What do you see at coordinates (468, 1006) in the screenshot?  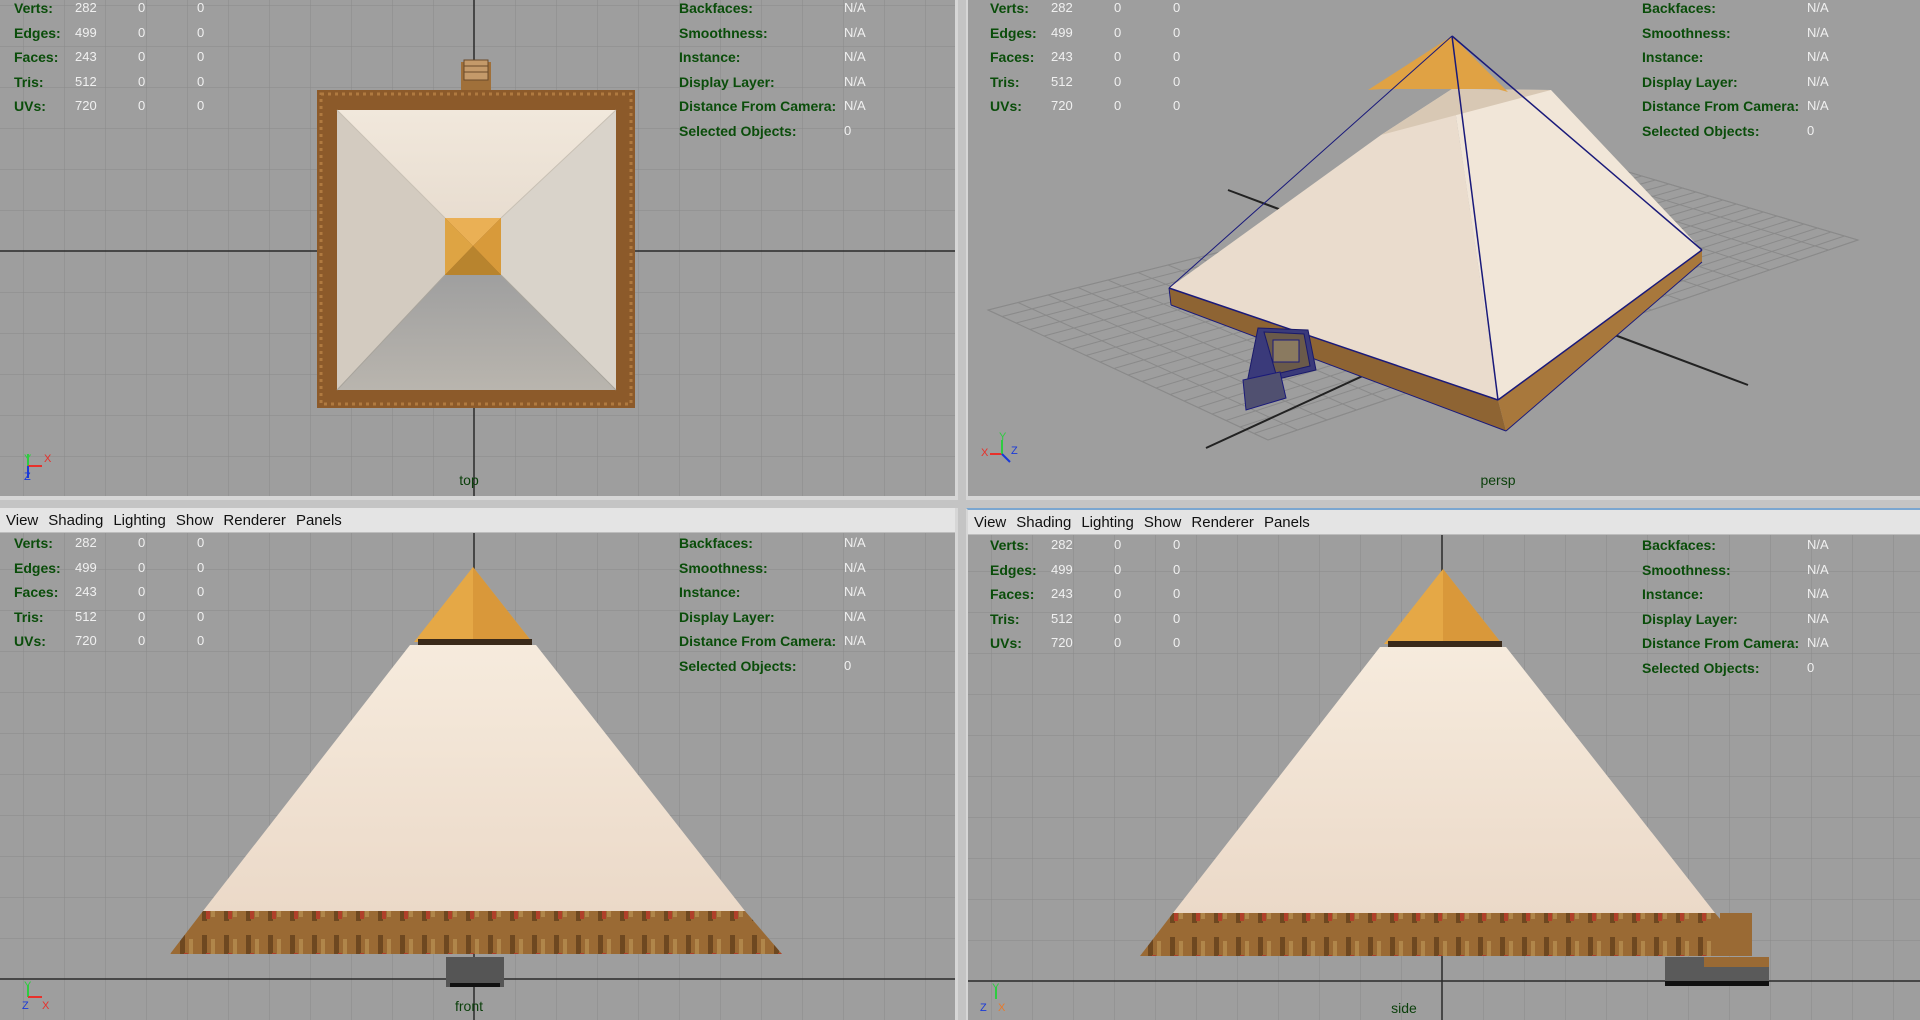 I see `camera-label-front: front` at bounding box center [468, 1006].